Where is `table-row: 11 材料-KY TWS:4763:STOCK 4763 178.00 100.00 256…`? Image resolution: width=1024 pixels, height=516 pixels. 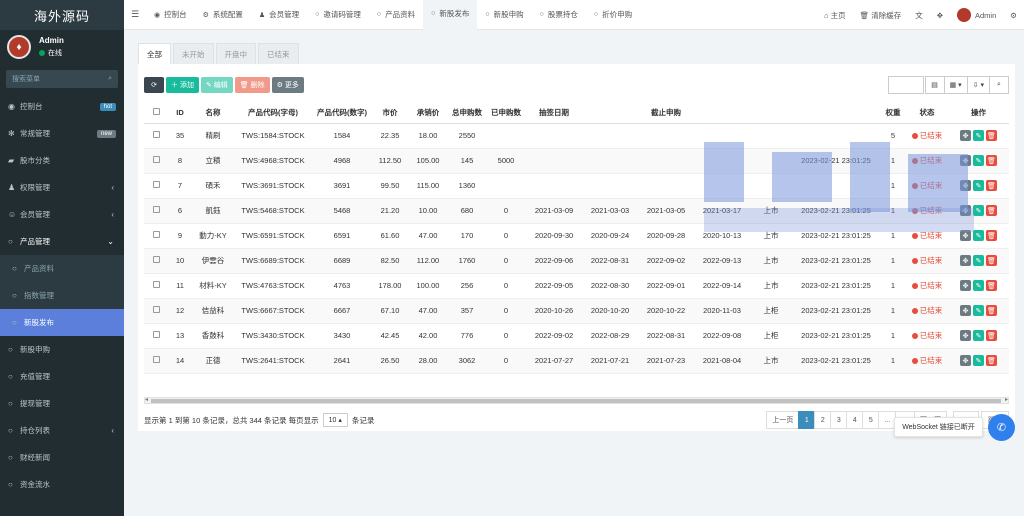 table-row: 11 材料-KY TWS:4763:STOCK 4763 178.00 100.00 256… is located at coordinates (576, 286).